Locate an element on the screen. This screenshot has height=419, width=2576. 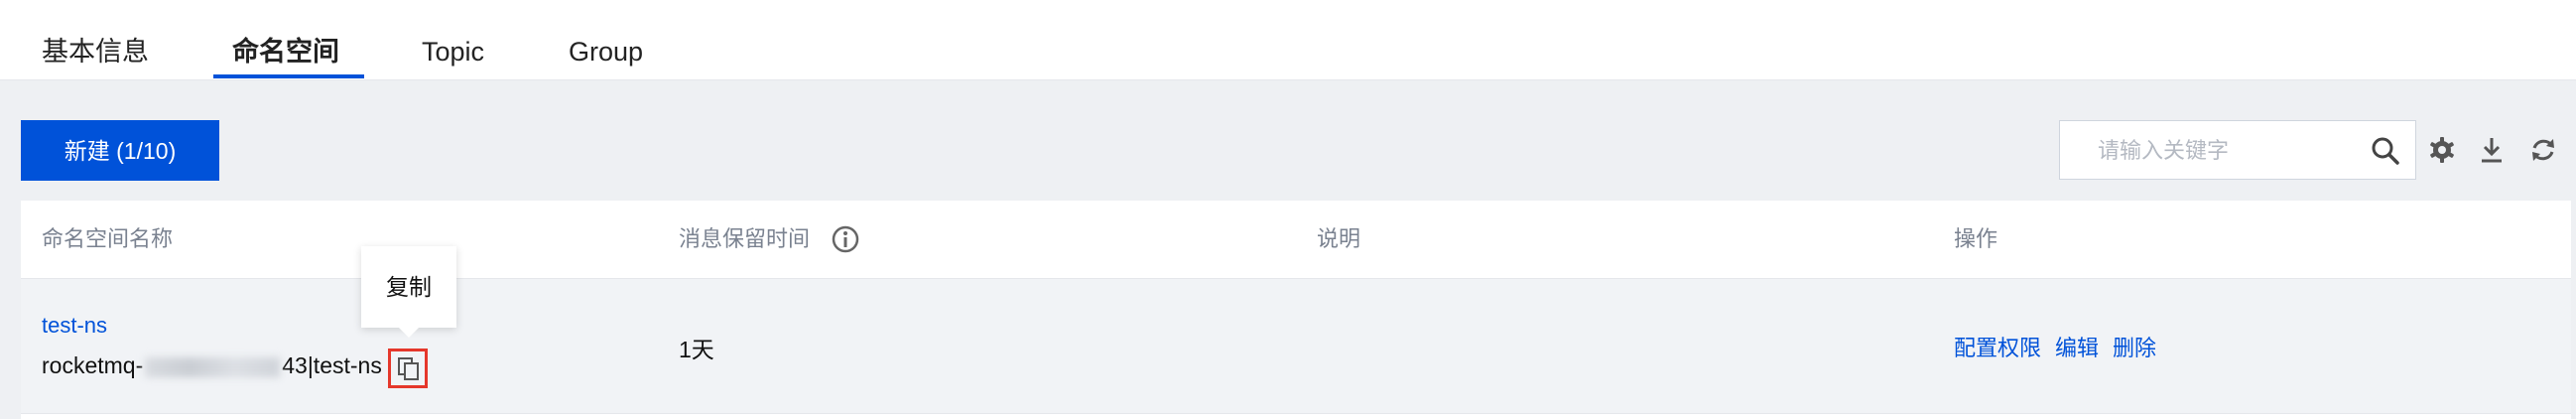
copy-button is located at coordinates (408, 368).